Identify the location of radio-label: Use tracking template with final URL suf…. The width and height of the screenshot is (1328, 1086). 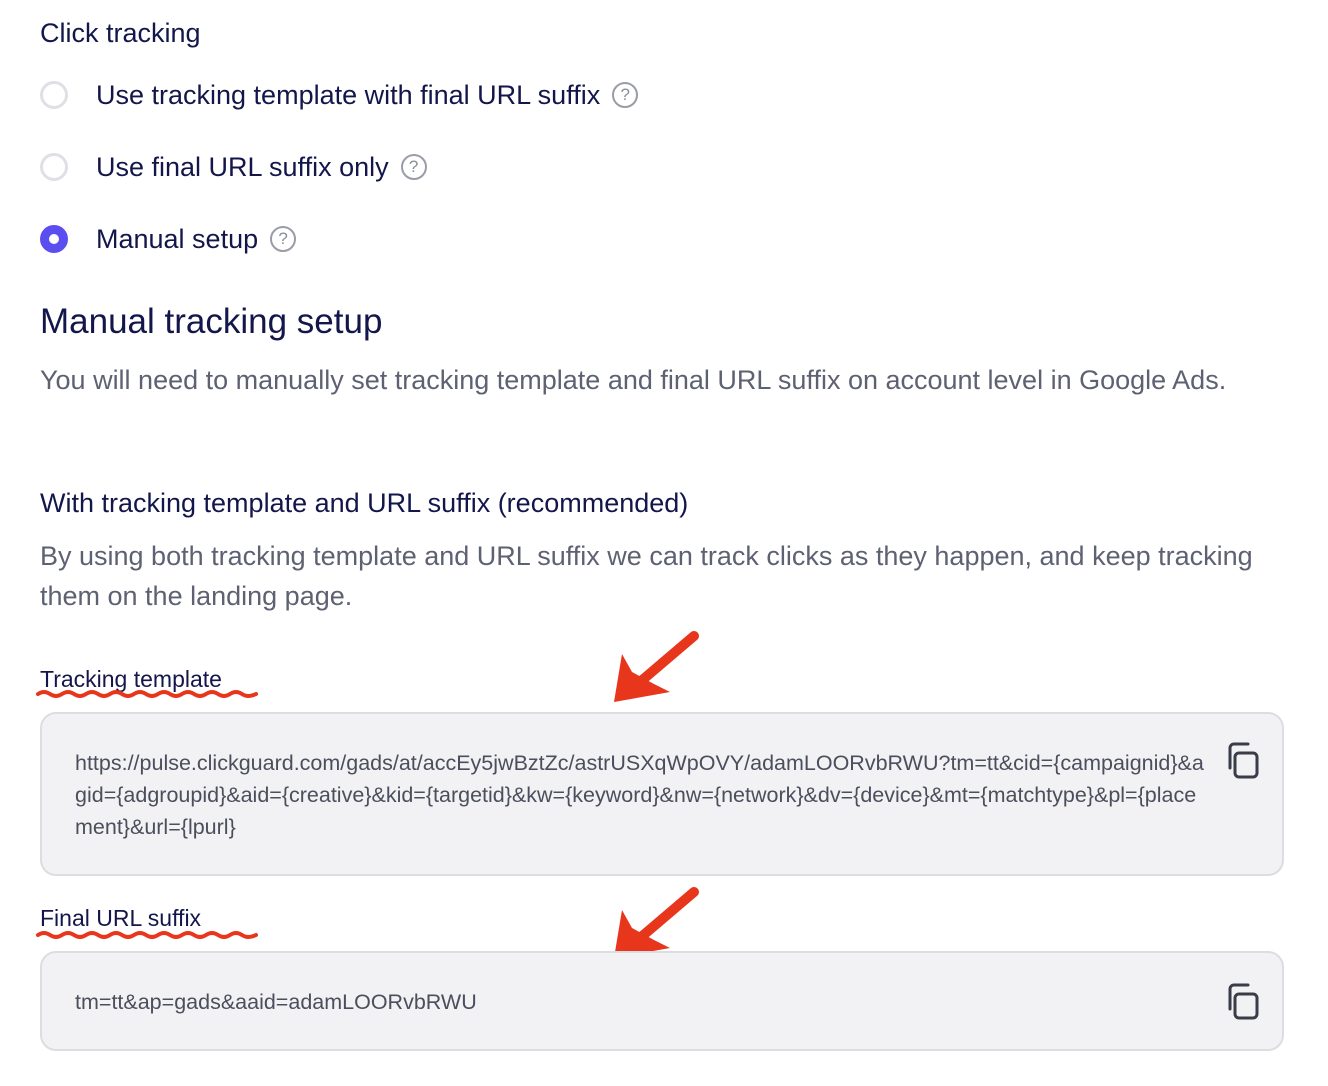
(348, 94).